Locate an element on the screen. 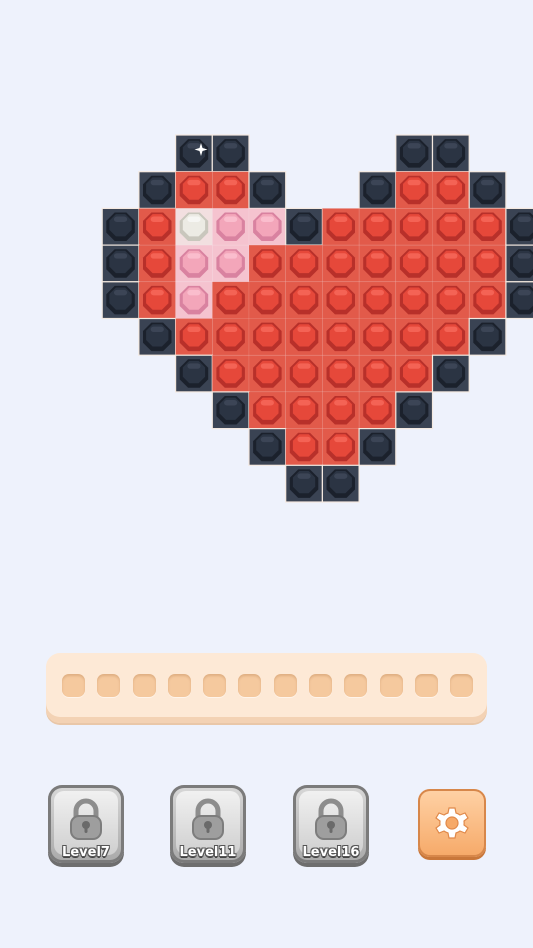 Image resolution: width=533 pixels, height=948 pixels. locked-booster-label-2: Level11 is located at coordinates (208, 852).